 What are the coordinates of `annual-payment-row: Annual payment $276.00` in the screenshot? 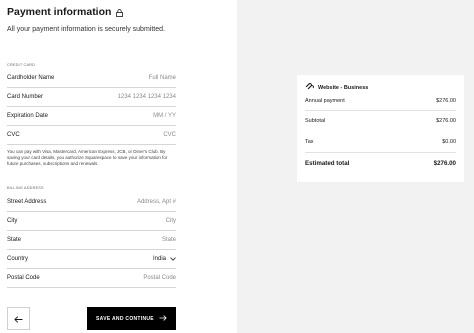 It's located at (380, 101).